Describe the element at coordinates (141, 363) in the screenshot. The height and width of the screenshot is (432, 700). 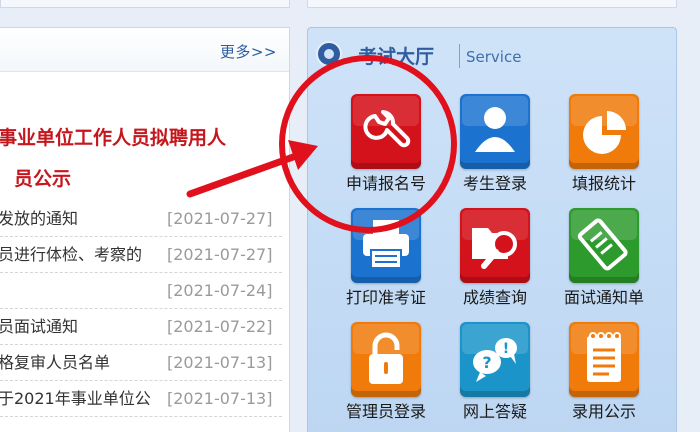
I see `news-row: 格复审人员名单 [2021-07-13]` at that location.